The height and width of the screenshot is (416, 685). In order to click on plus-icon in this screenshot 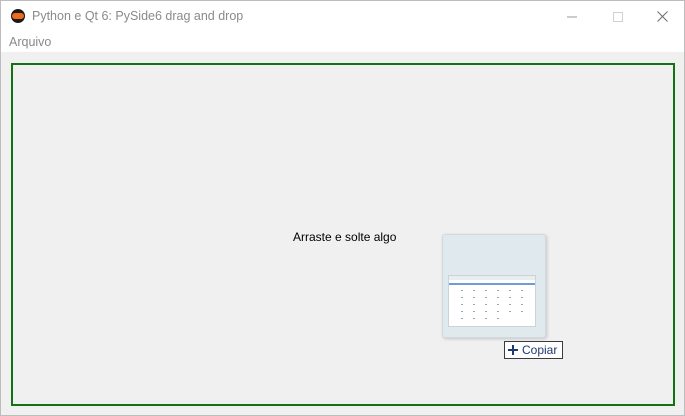, I will do `click(513, 350)`.